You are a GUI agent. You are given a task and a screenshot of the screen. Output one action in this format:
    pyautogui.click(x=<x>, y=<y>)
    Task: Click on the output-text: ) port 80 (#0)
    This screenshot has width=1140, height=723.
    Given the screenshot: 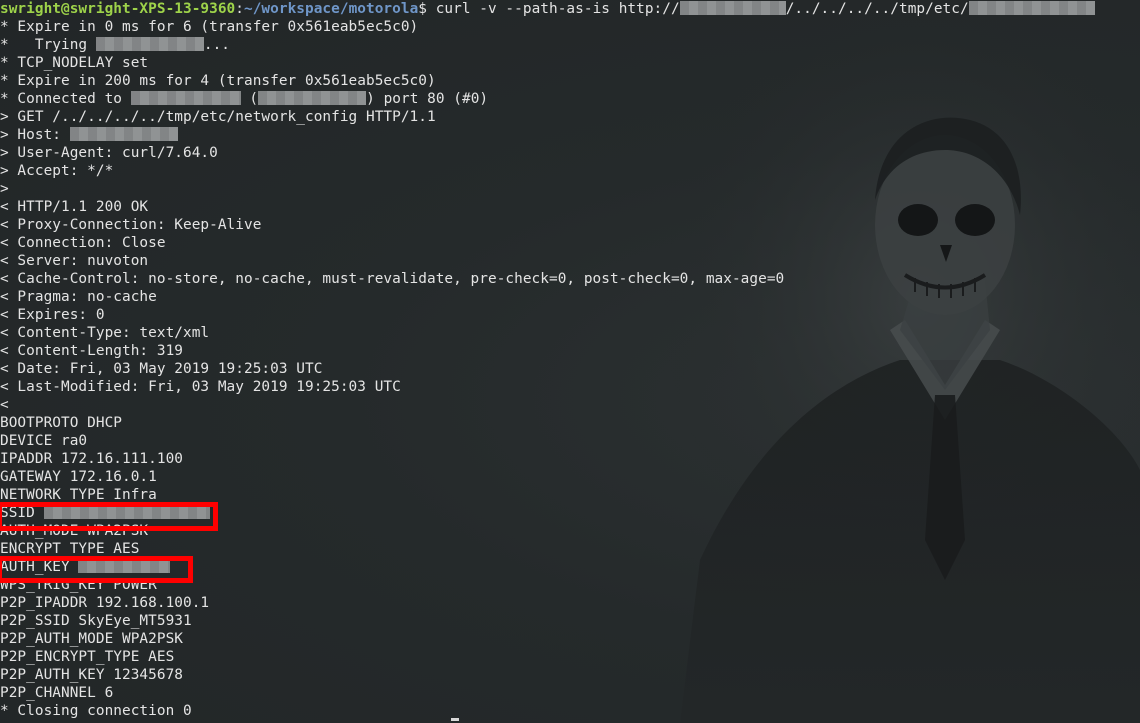 What is the action you would take?
    pyautogui.click(x=427, y=99)
    